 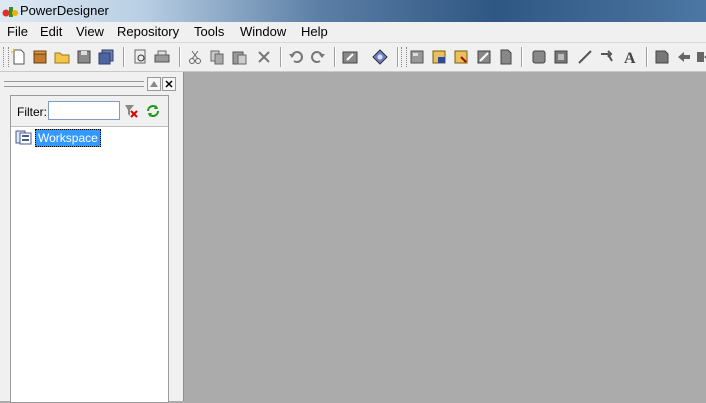 I want to click on close-icon, so click(x=169, y=84).